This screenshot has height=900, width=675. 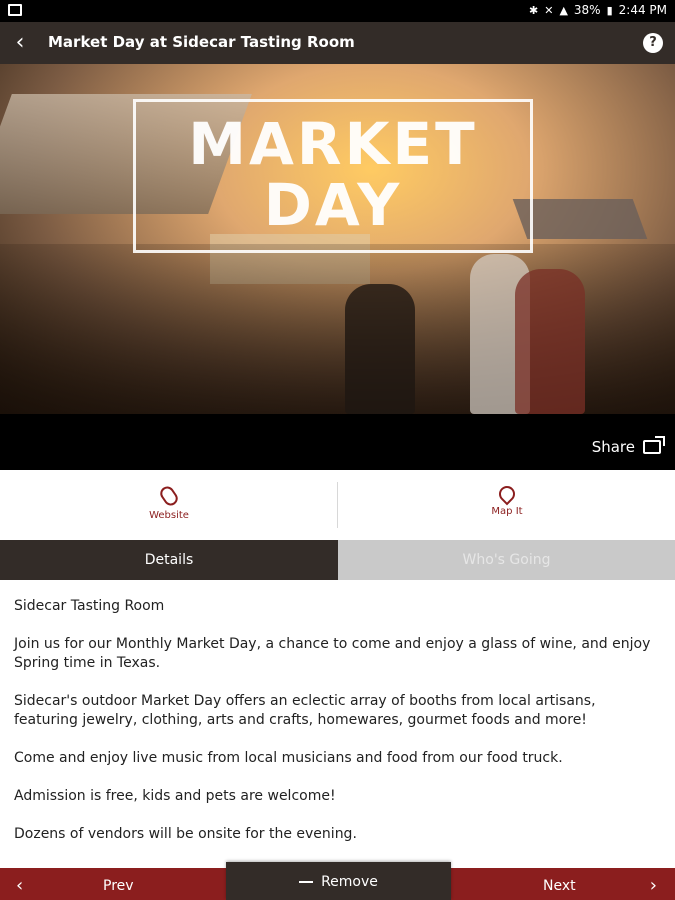 I want to click on tab-whos-going: Who's Going, so click(x=506, y=560).